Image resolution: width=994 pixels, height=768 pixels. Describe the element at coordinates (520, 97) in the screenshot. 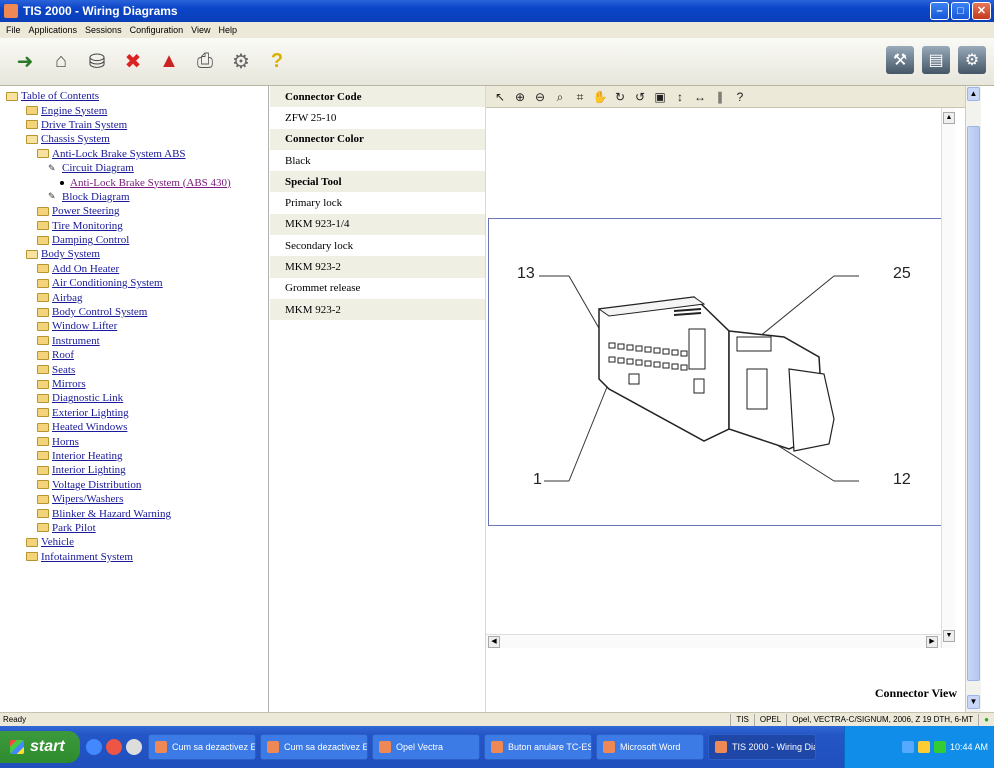

I see `zoom-in-icon: ⊕` at that location.